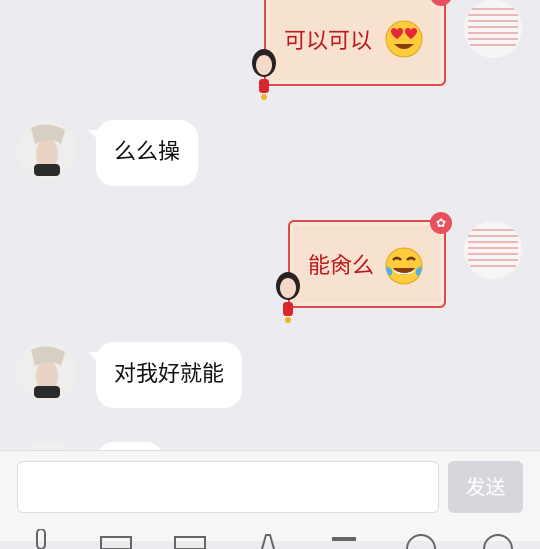  What do you see at coordinates (116, 539) in the screenshot?
I see `picture-icon` at bounding box center [116, 539].